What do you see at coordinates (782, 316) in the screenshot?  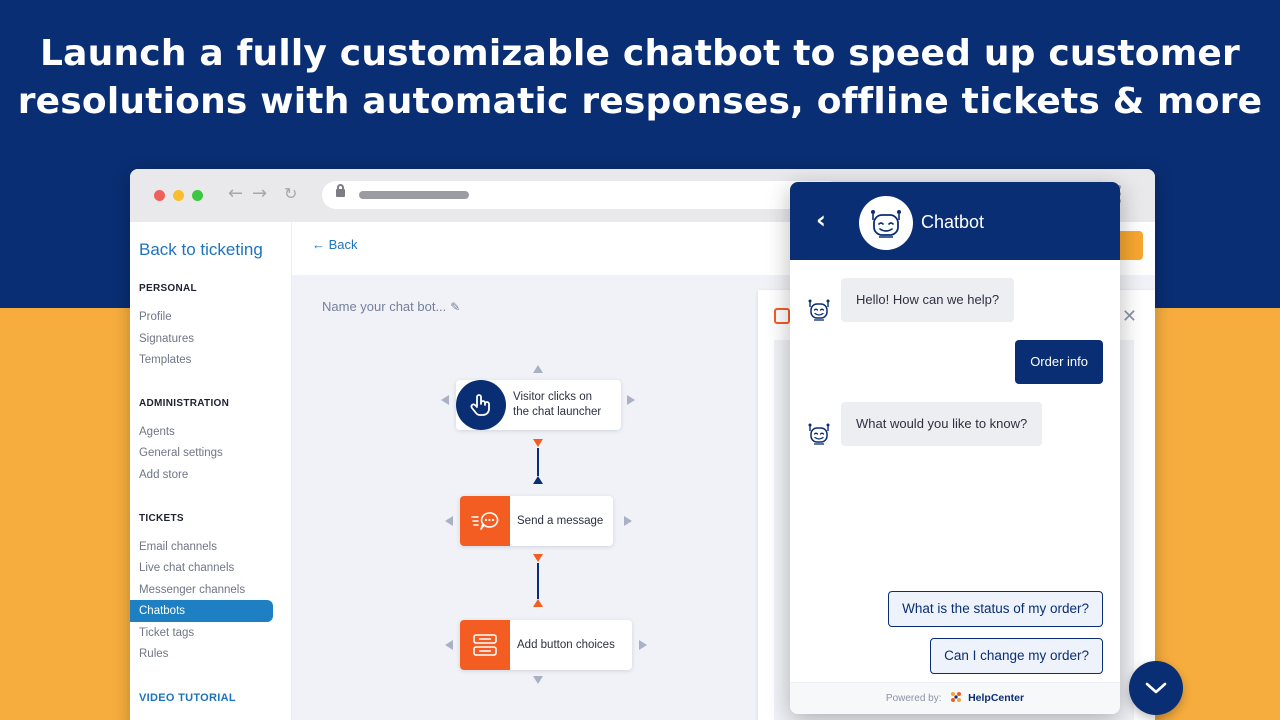 I see `node-type-icon` at bounding box center [782, 316].